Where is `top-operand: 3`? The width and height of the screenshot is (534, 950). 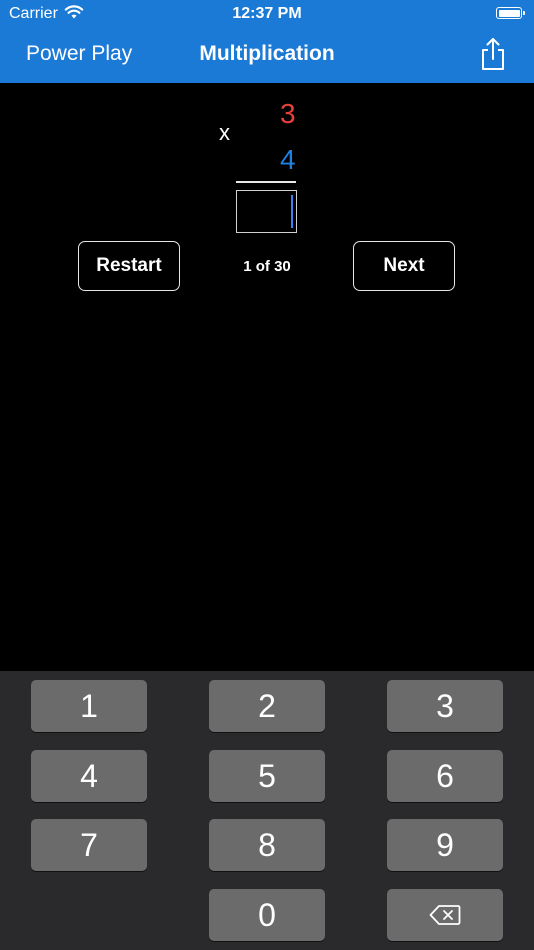 top-operand: 3 is located at coordinates (288, 113).